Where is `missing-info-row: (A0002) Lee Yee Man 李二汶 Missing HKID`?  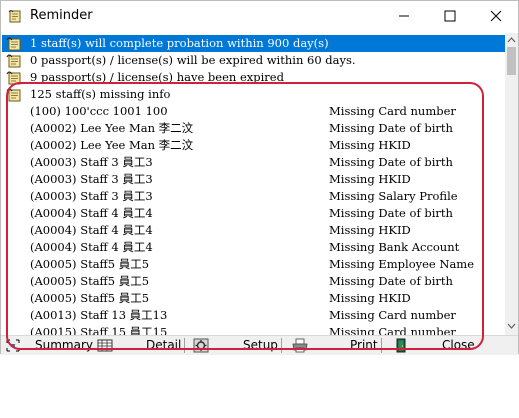
missing-info-row: (A0002) Lee Yee Man 李二汶 Missing HKID is located at coordinates (253, 145).